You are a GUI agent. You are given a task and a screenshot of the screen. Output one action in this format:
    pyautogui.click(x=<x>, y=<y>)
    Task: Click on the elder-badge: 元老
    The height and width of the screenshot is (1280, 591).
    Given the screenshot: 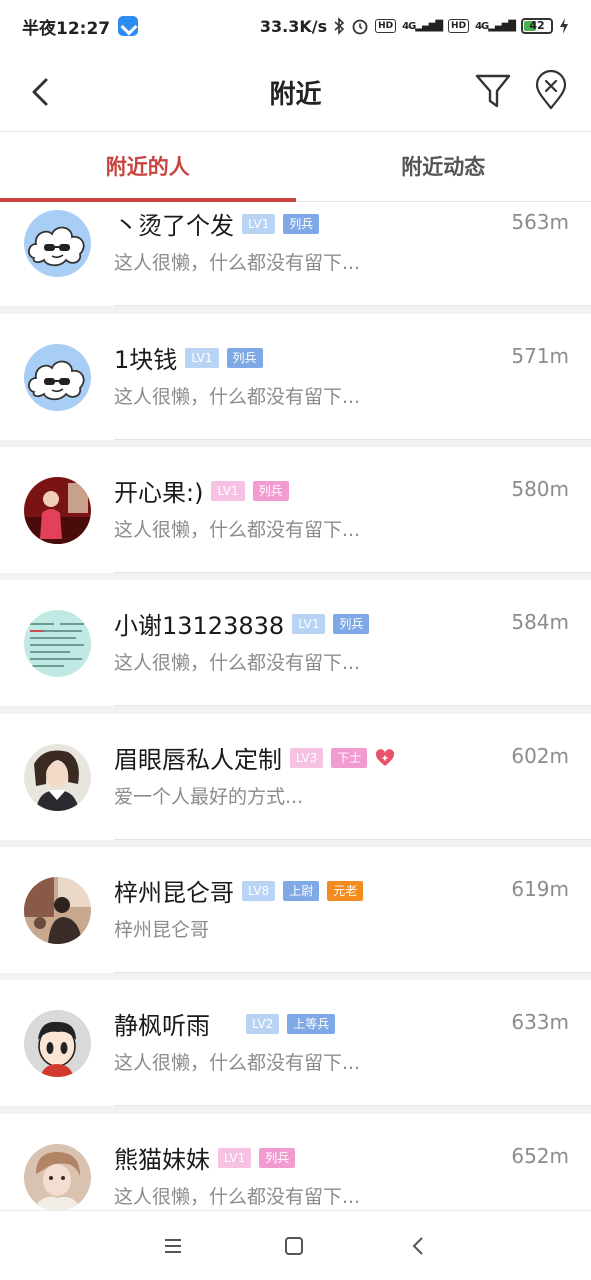 What is the action you would take?
    pyautogui.click(x=345, y=890)
    